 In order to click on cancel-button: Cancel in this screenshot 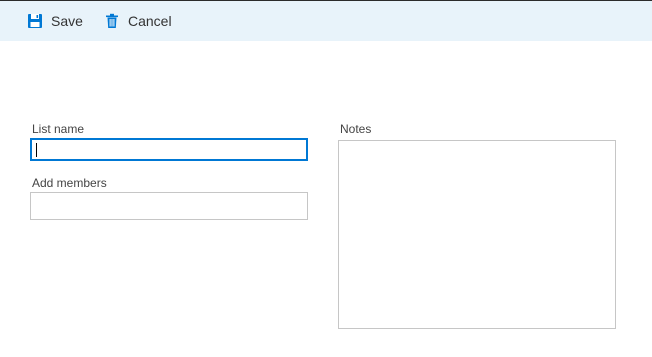, I will do `click(138, 21)`.